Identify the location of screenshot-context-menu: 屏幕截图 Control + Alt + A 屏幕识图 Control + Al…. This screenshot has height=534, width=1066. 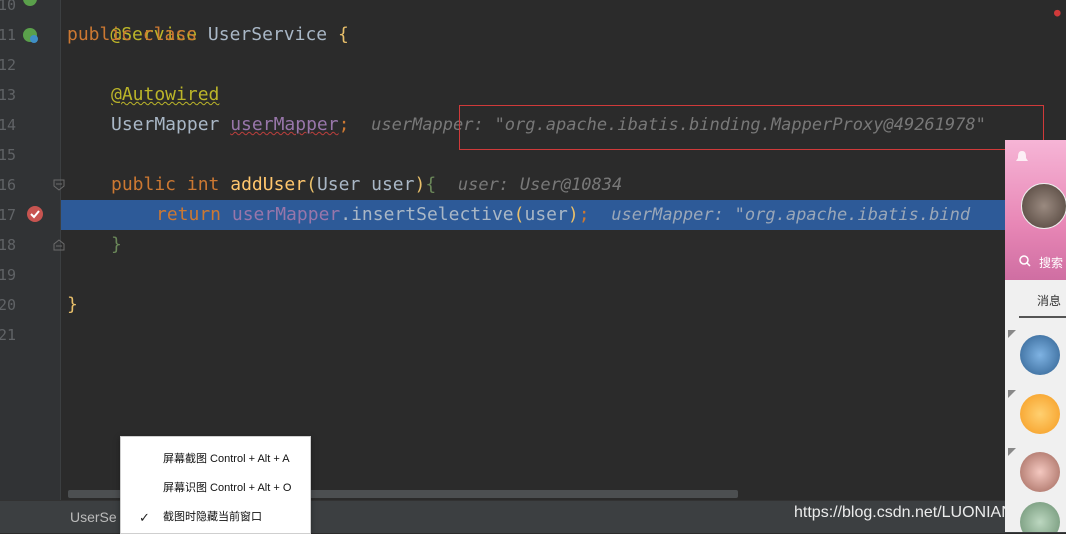
(215, 485).